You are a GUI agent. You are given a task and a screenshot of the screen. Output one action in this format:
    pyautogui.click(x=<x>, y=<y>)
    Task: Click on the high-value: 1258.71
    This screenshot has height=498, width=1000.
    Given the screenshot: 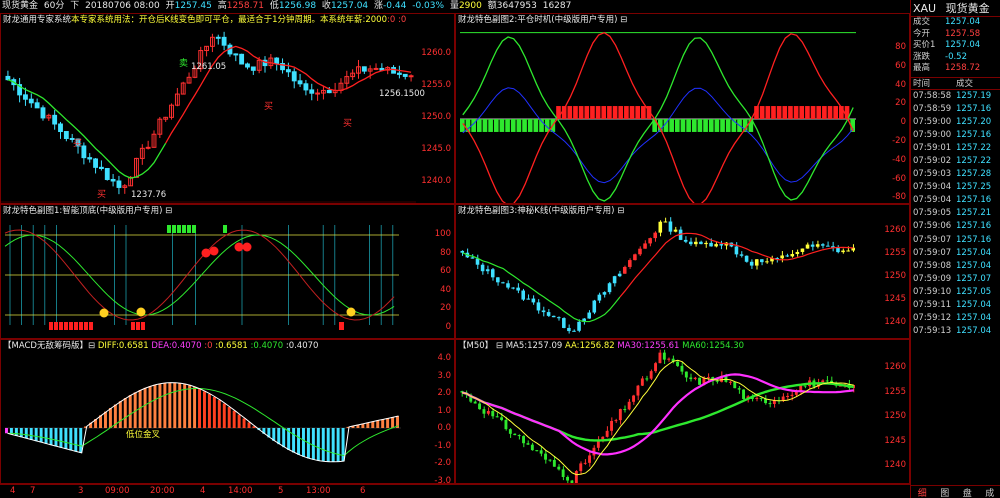 What is the action you would take?
    pyautogui.click(x=245, y=6)
    